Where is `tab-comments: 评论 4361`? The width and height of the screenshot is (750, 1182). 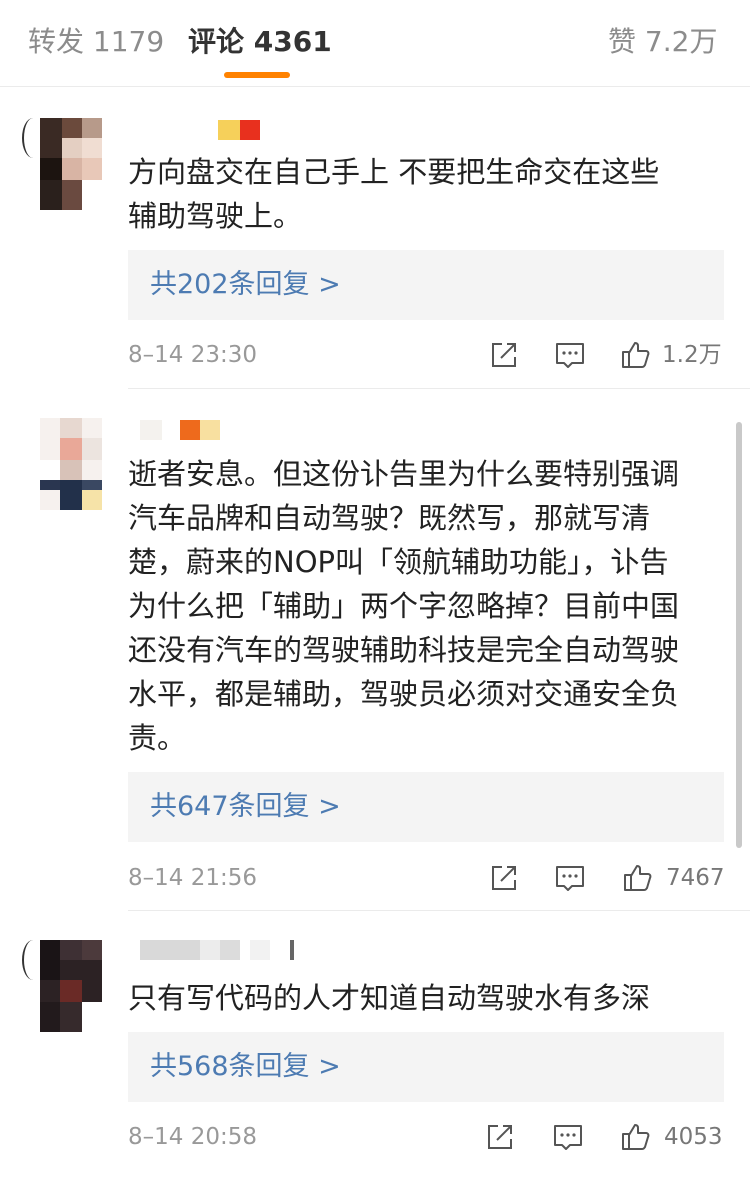
tab-comments: 评论 4361 is located at coordinates (260, 42).